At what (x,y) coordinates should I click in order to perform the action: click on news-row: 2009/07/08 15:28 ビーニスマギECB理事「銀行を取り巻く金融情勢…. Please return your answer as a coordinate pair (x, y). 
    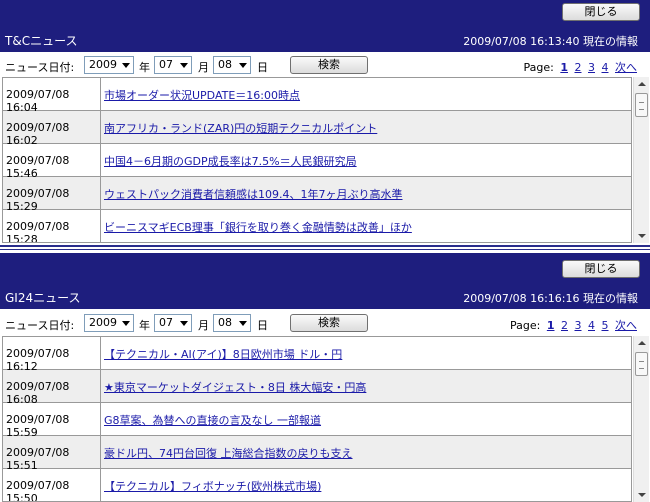
    Looking at the image, I should click on (317, 226).